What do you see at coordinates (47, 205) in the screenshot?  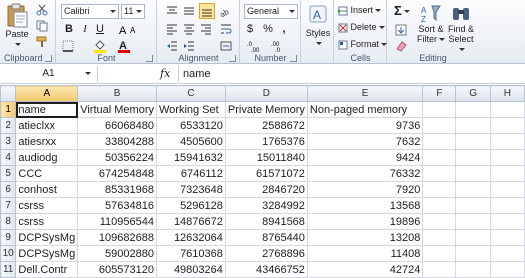 I see `cell-a7: csrss` at bounding box center [47, 205].